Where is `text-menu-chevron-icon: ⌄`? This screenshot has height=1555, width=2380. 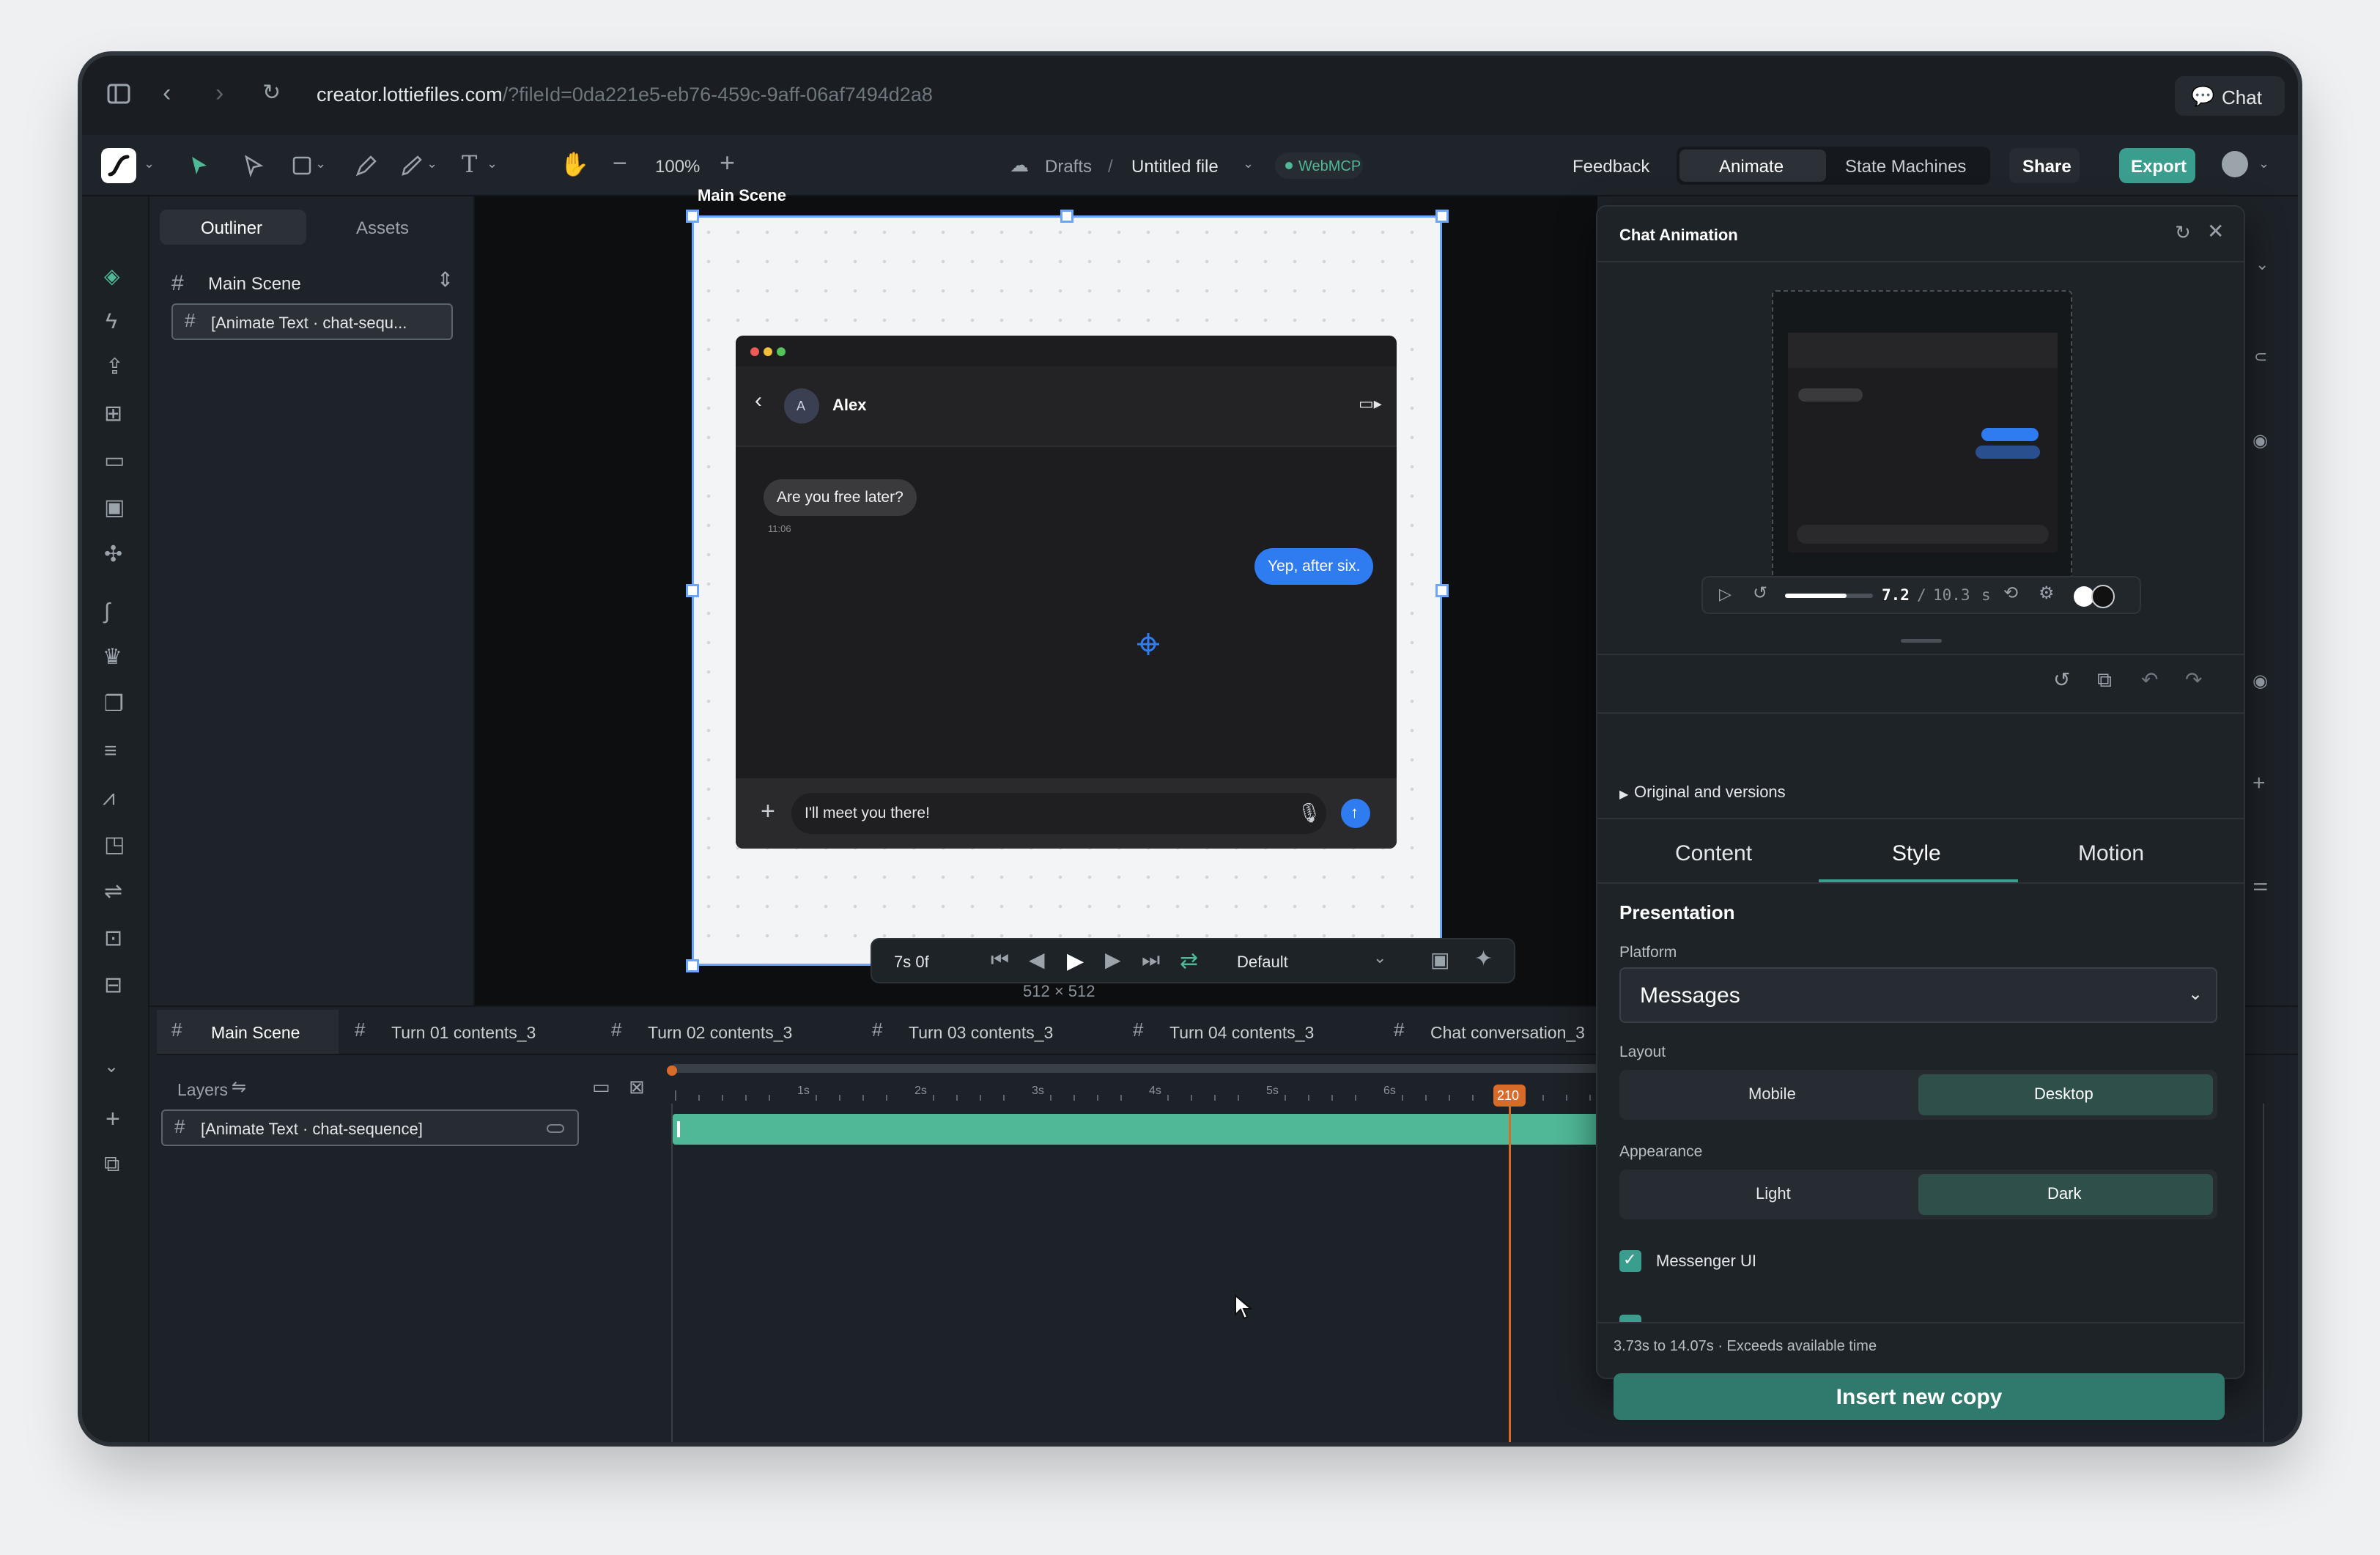
text-menu-chevron-icon: ⌄ is located at coordinates (492, 164).